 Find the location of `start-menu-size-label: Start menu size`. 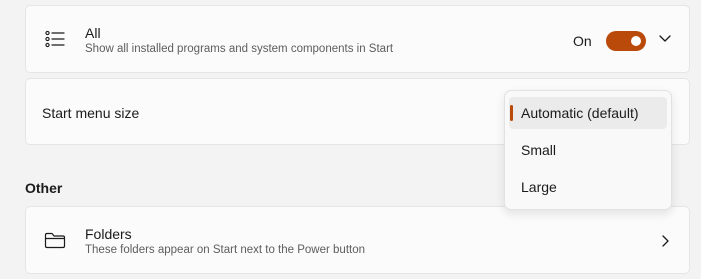

start-menu-size-label: Start menu size is located at coordinates (91, 113).